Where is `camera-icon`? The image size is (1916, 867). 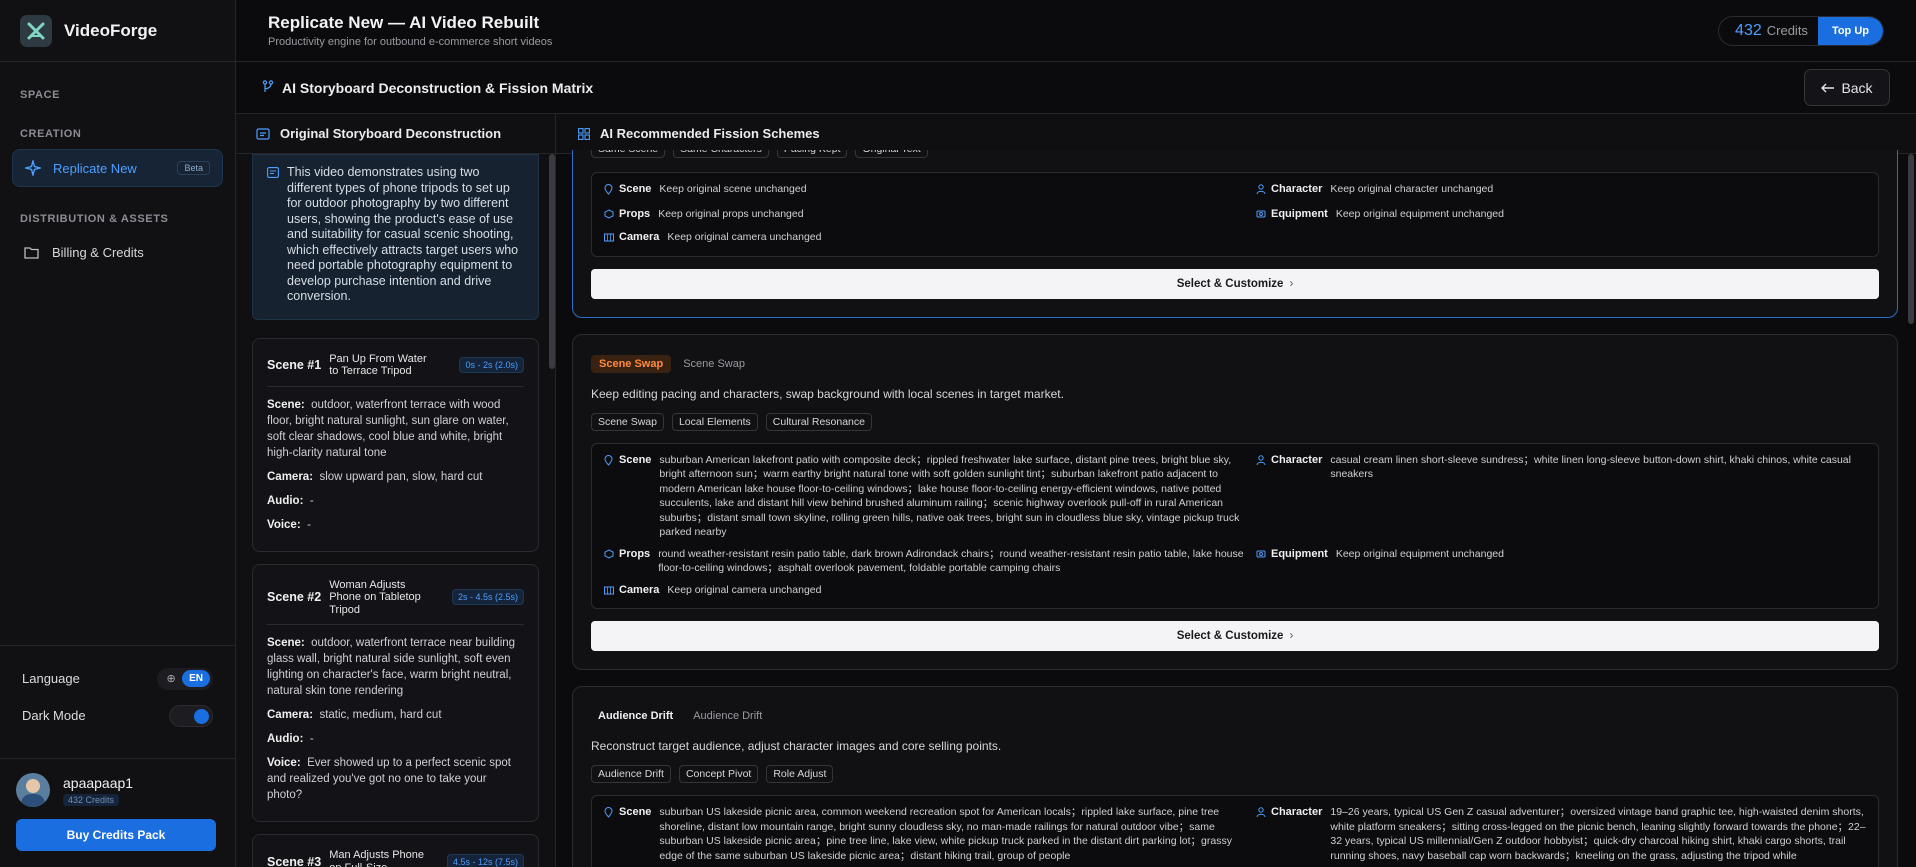
camera-icon is located at coordinates (611, 238).